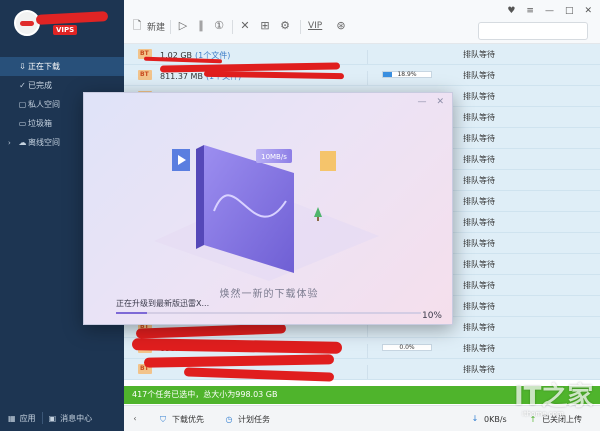  I want to click on watermark: IT之家 ithome.com, so click(555, 401).